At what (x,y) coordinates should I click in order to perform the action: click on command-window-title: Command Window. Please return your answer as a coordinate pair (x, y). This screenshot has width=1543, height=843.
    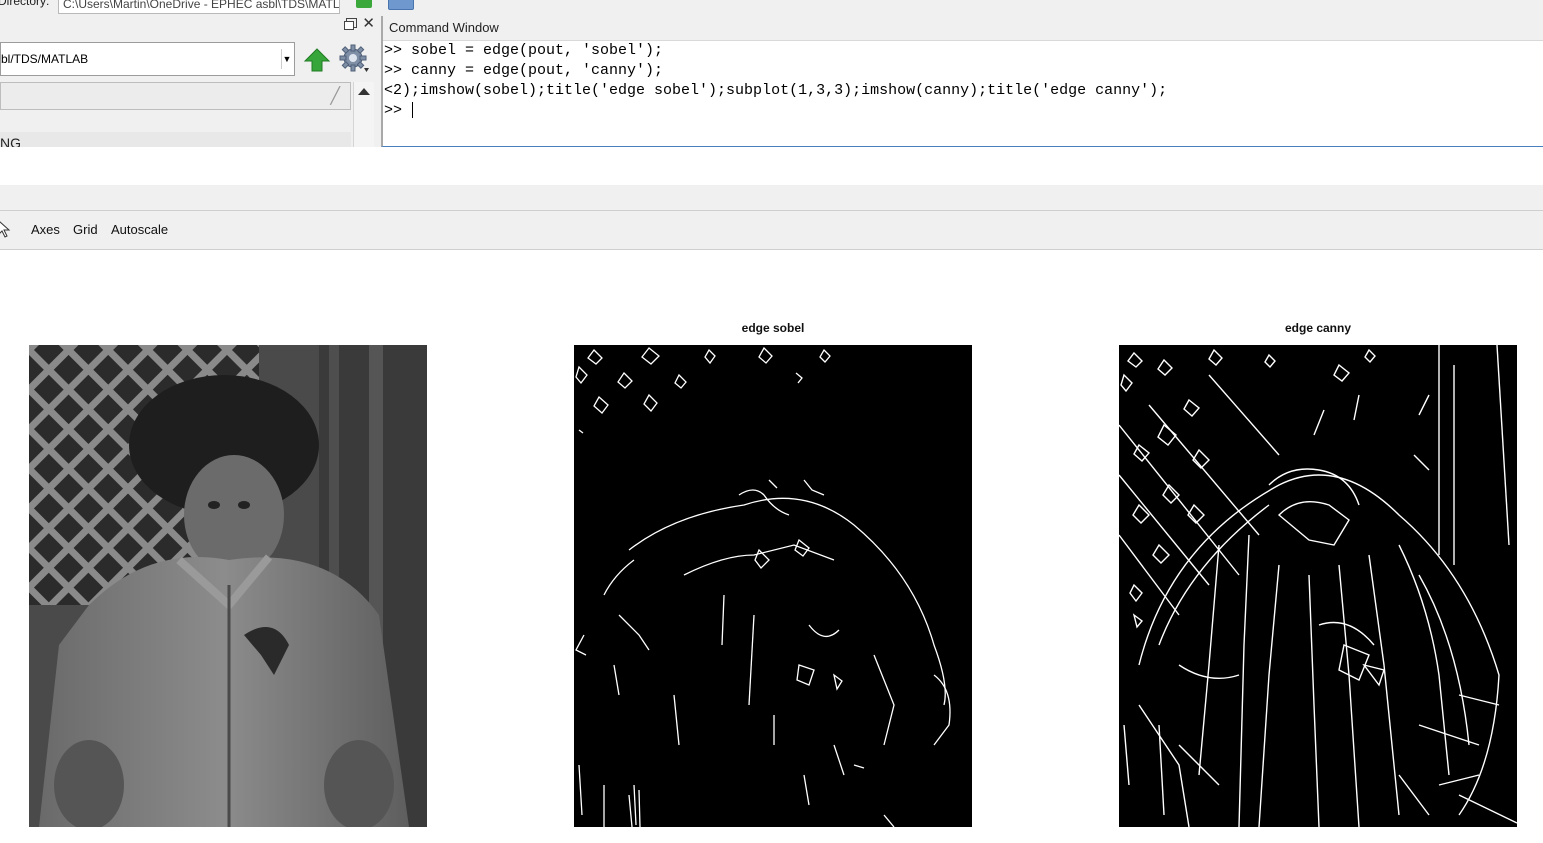
    Looking at the image, I should click on (963, 28).